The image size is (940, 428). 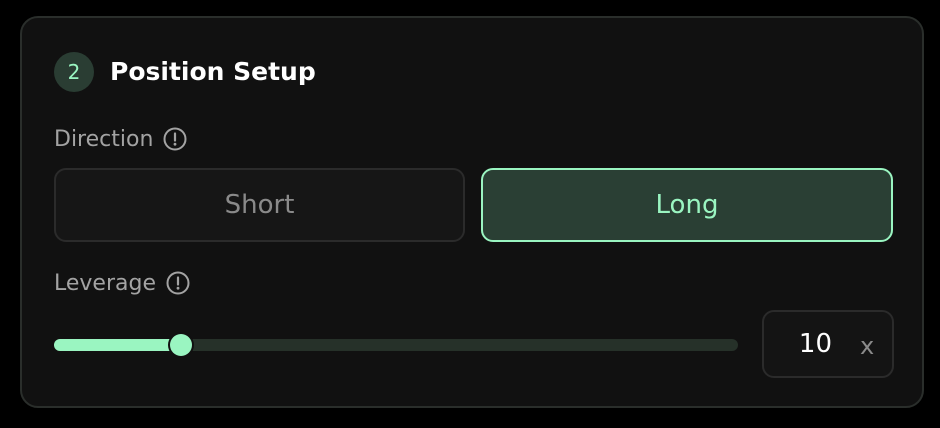 I want to click on leverage-input-box: x, so click(x=828, y=344).